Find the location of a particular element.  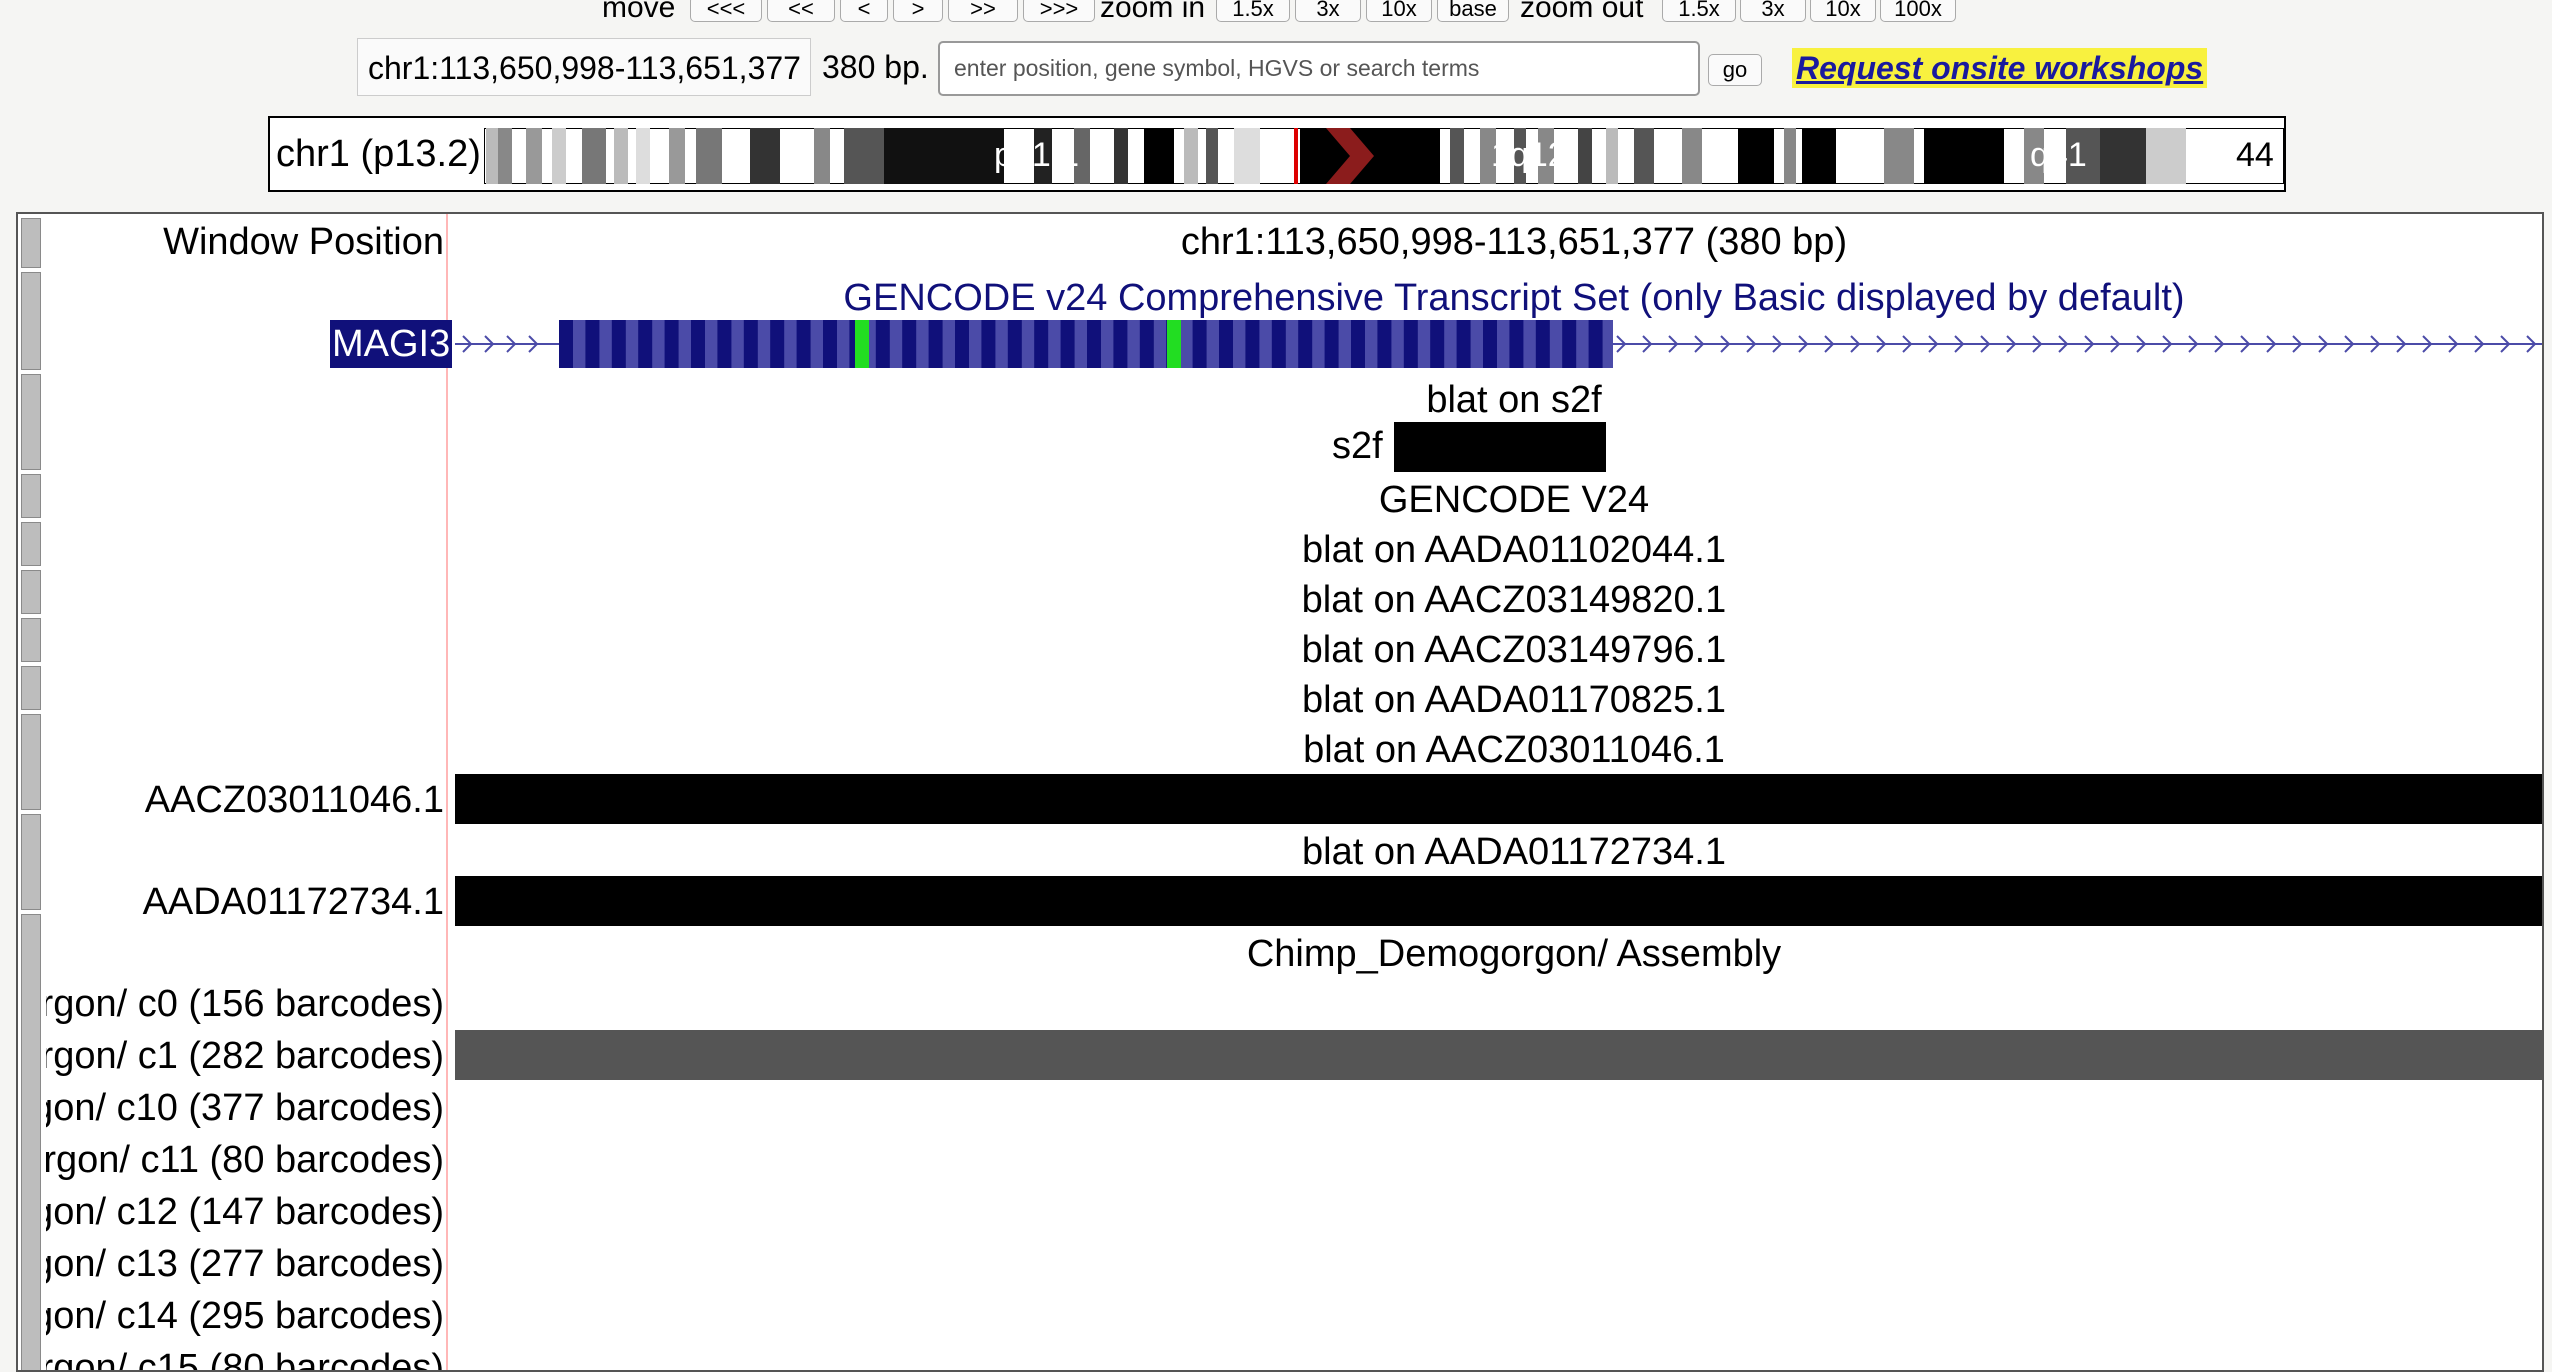

zoom-out-100x-button: 100x is located at coordinates (1918, 11).